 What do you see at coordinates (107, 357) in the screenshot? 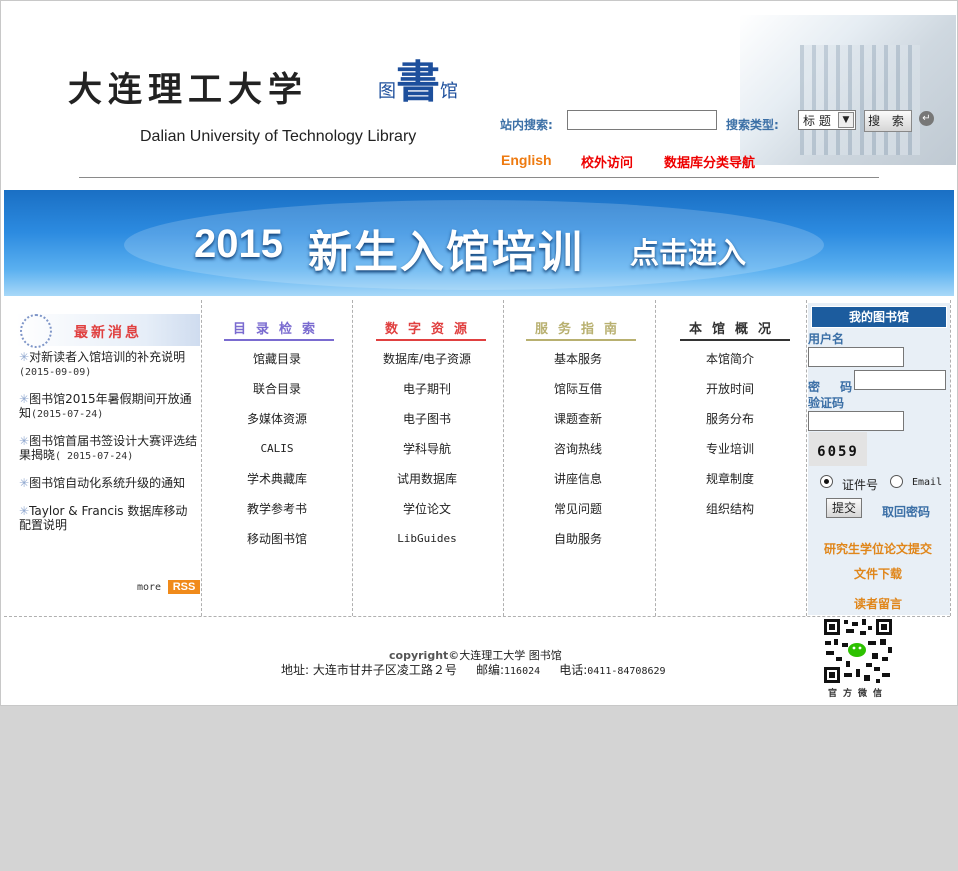
I see `news-title: 对新读者入馆培训的补充说明` at bounding box center [107, 357].